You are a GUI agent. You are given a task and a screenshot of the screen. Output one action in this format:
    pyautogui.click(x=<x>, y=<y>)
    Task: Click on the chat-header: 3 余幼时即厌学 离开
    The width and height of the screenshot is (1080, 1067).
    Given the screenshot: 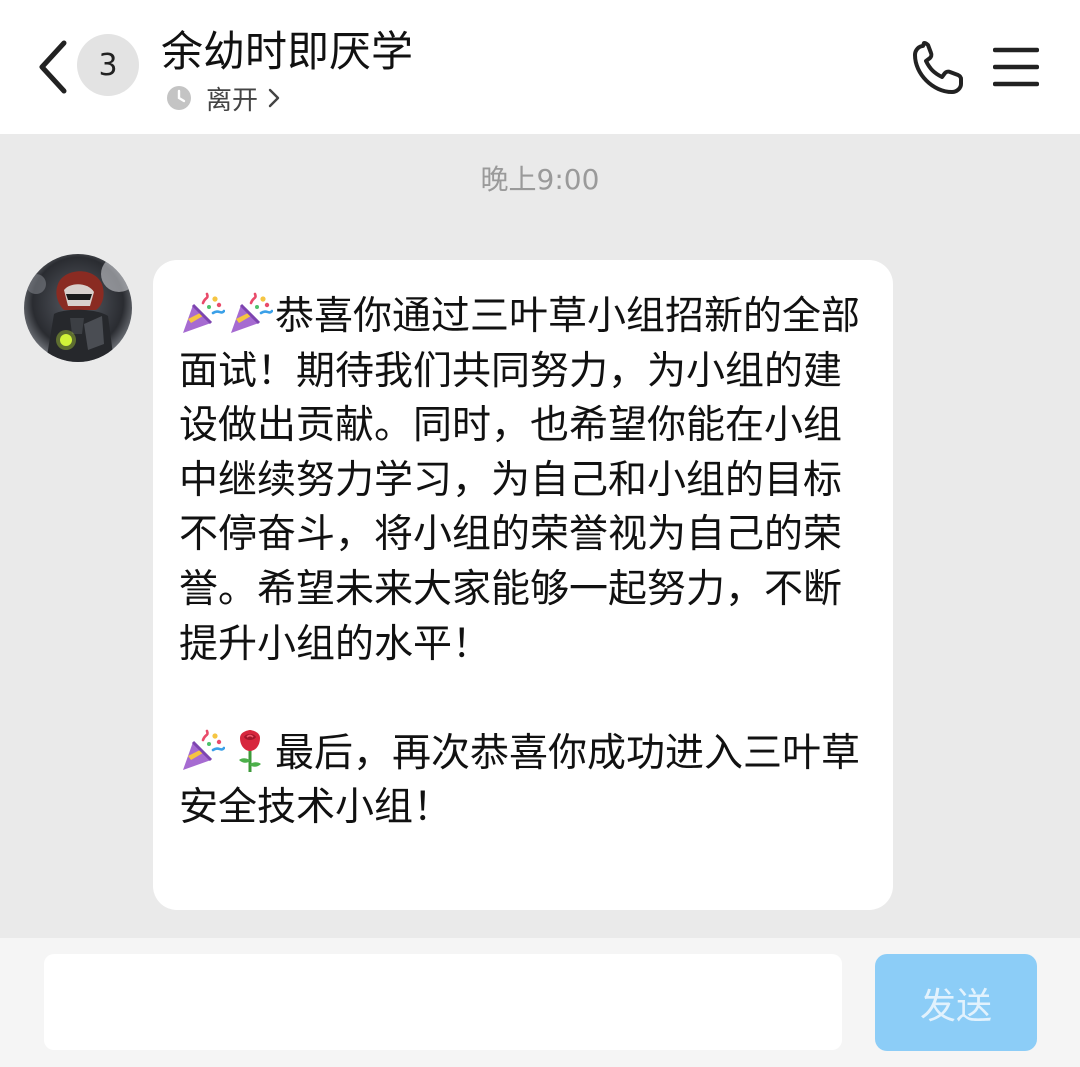 What is the action you would take?
    pyautogui.click(x=540, y=67)
    